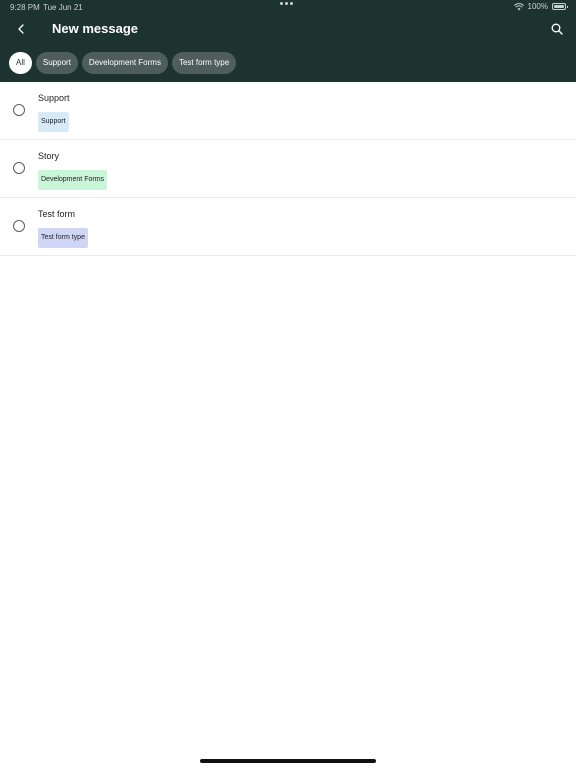 This screenshot has width=576, height=768. I want to click on wifi-icon, so click(518, 6).